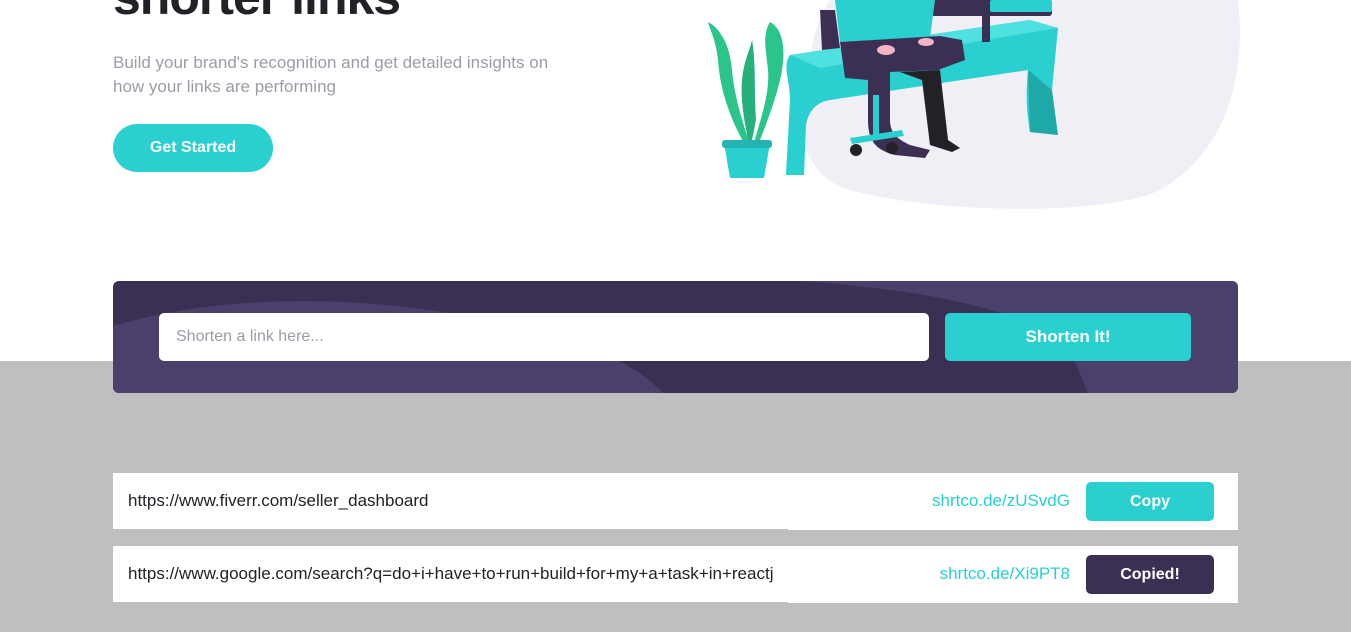 This screenshot has width=1351, height=632. What do you see at coordinates (1068, 337) in the screenshot?
I see `shorten-button: Shorten It!` at bounding box center [1068, 337].